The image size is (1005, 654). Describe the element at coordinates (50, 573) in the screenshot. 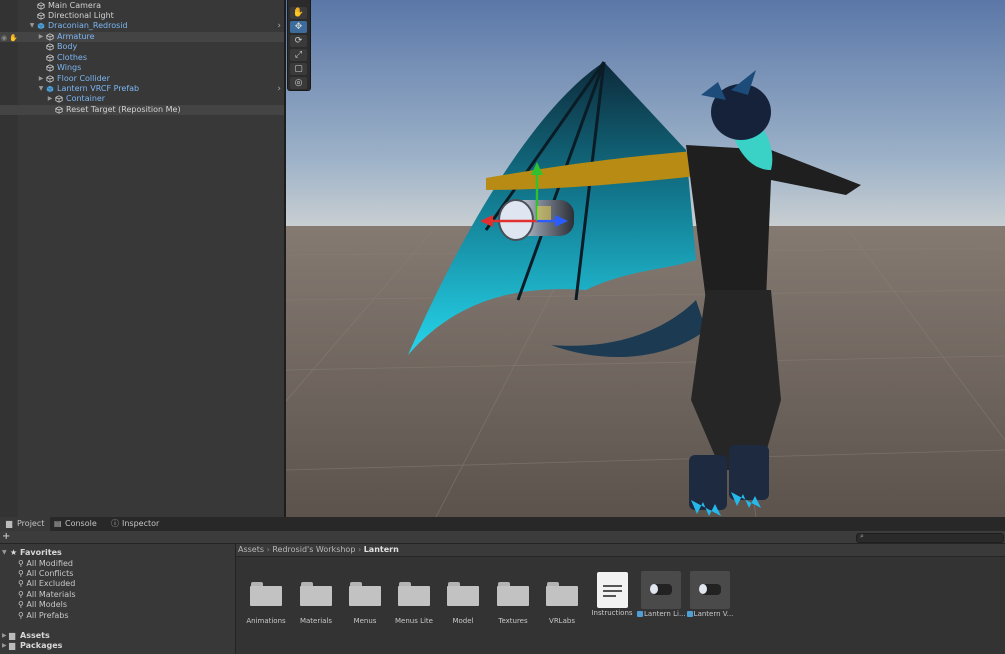

I see `favorite-item-label: All Conflicts` at that location.